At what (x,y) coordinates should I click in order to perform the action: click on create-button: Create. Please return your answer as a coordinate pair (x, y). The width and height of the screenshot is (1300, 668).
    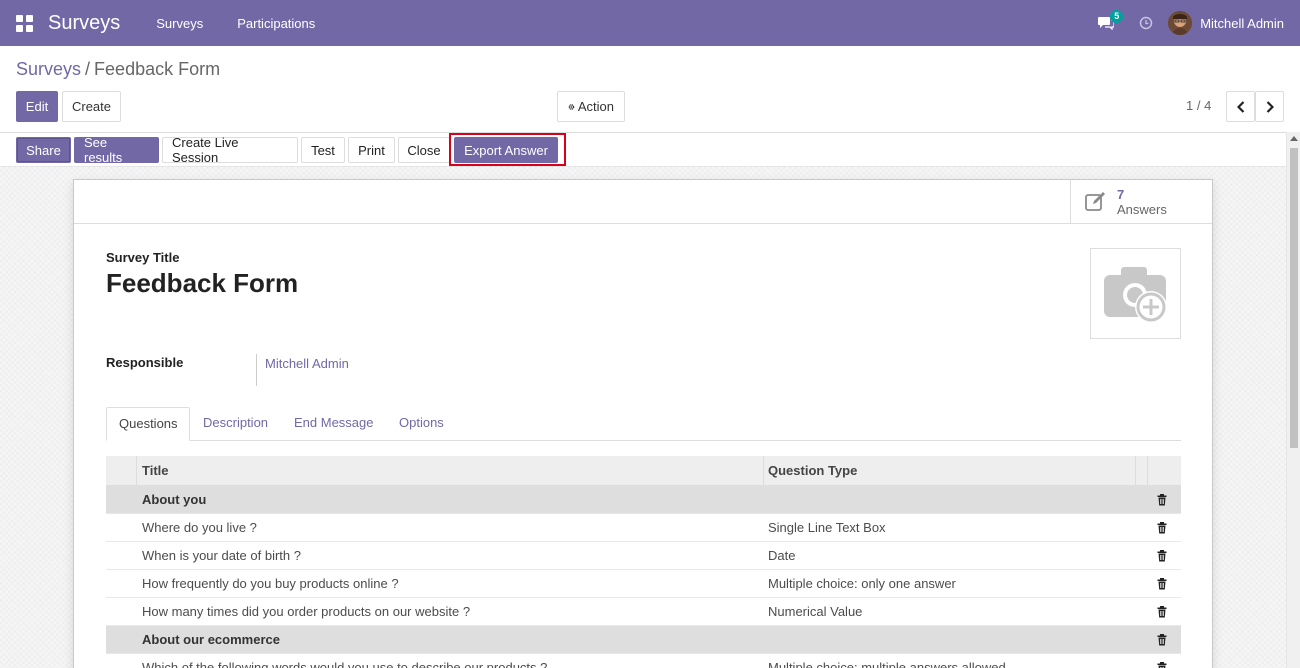
    Looking at the image, I should click on (91, 106).